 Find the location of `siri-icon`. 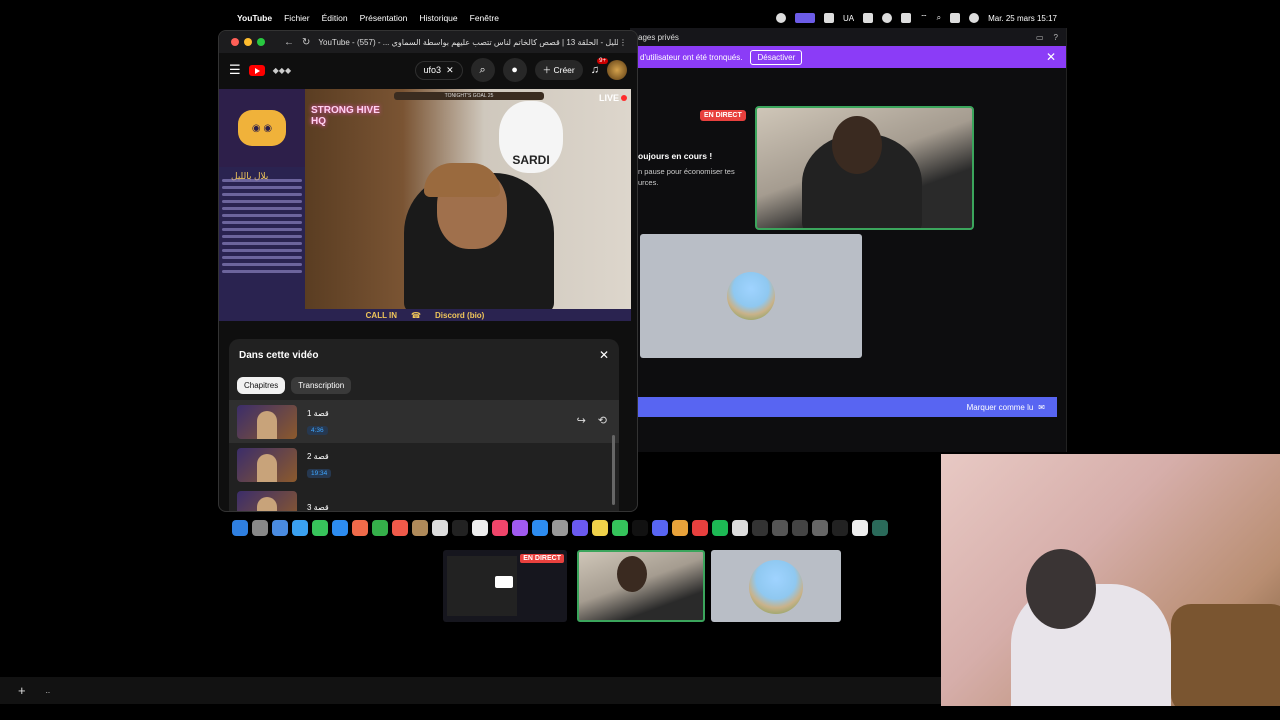

siri-icon is located at coordinates (974, 18).